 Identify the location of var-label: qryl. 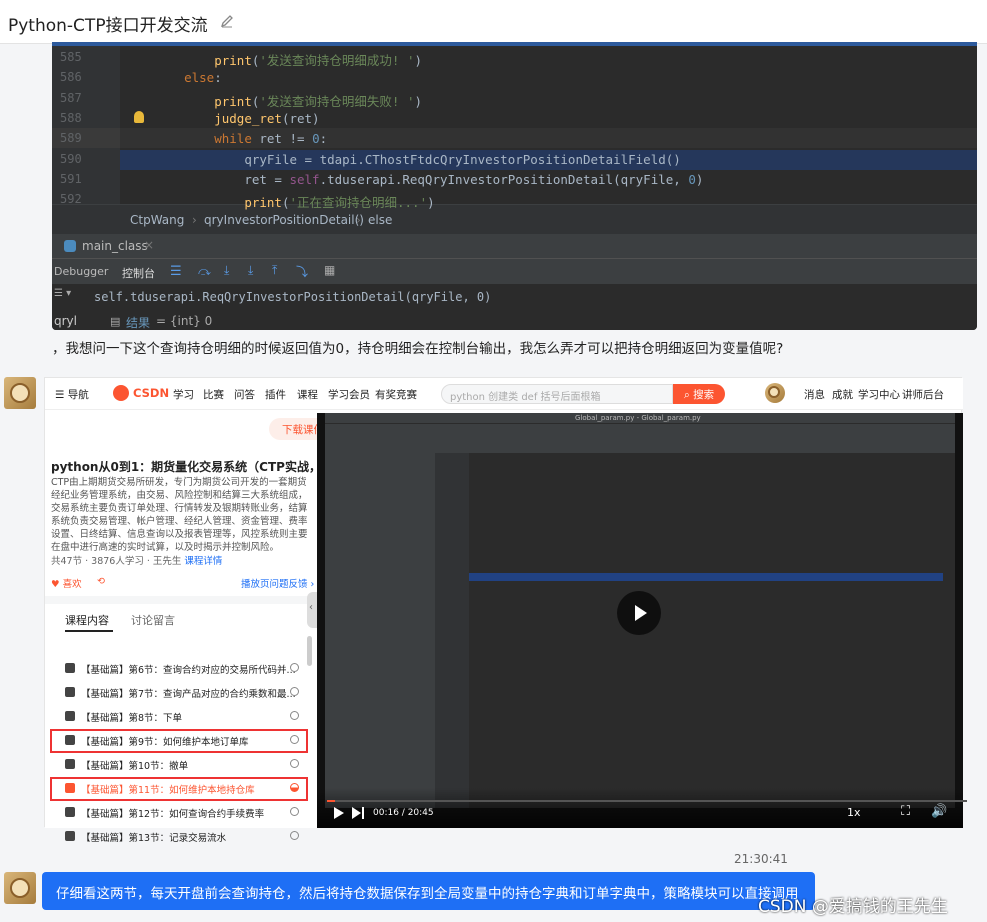
(65, 321).